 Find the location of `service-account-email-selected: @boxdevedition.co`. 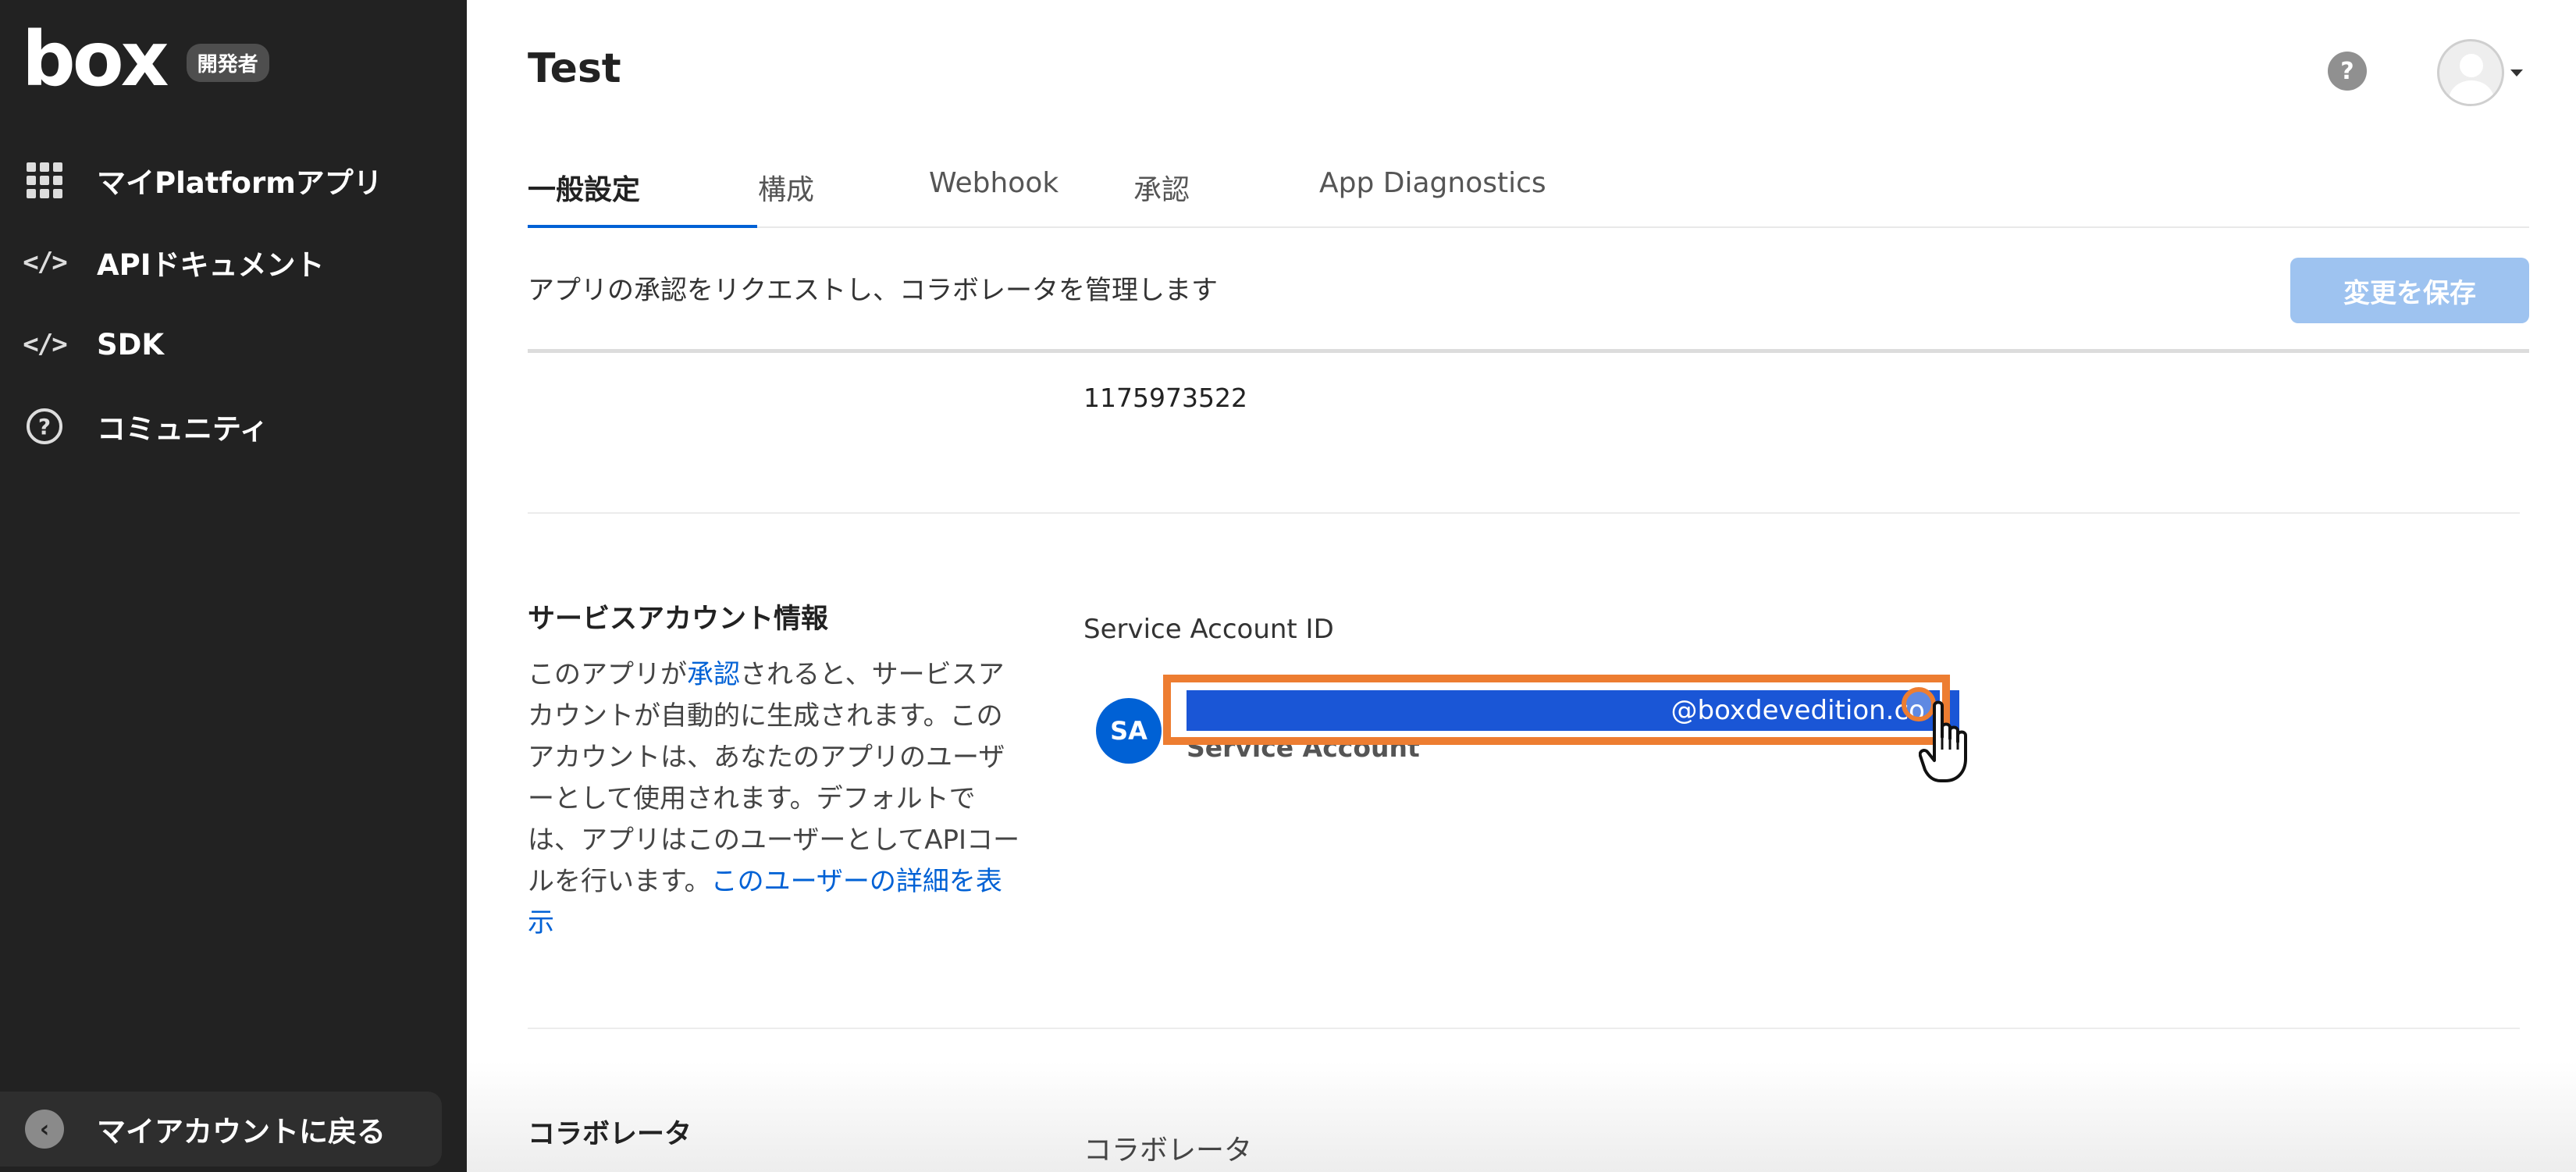

service-account-email-selected: @boxdevedition.co is located at coordinates (1573, 710).